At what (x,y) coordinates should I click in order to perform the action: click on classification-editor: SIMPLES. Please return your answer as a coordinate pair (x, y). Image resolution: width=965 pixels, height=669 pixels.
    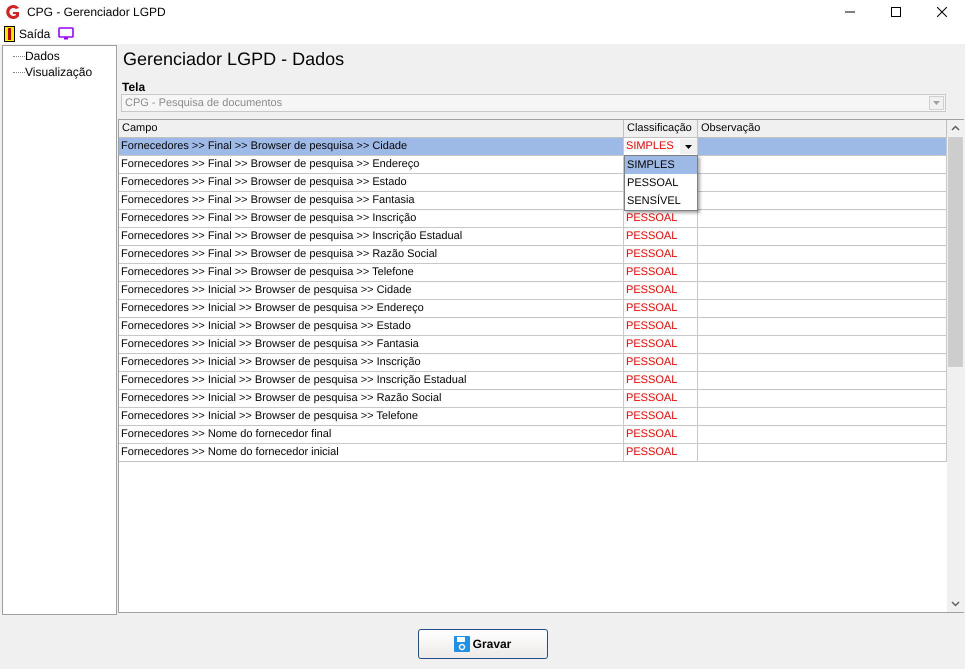
    Looking at the image, I should click on (660, 146).